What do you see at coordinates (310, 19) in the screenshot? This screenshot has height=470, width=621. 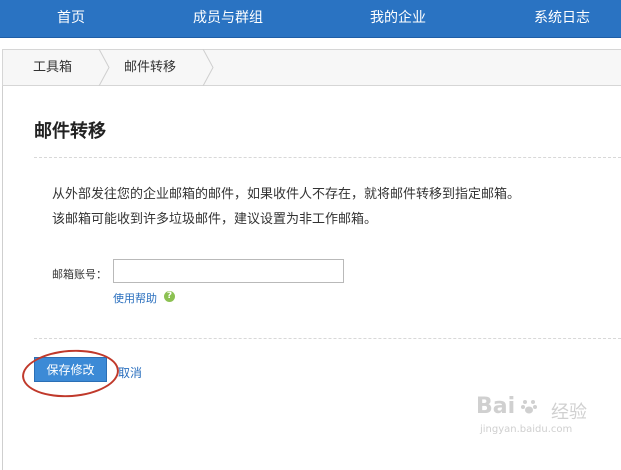 I see `top-nav-bar: 首页 成员与群组 我的企业 系统日志` at bounding box center [310, 19].